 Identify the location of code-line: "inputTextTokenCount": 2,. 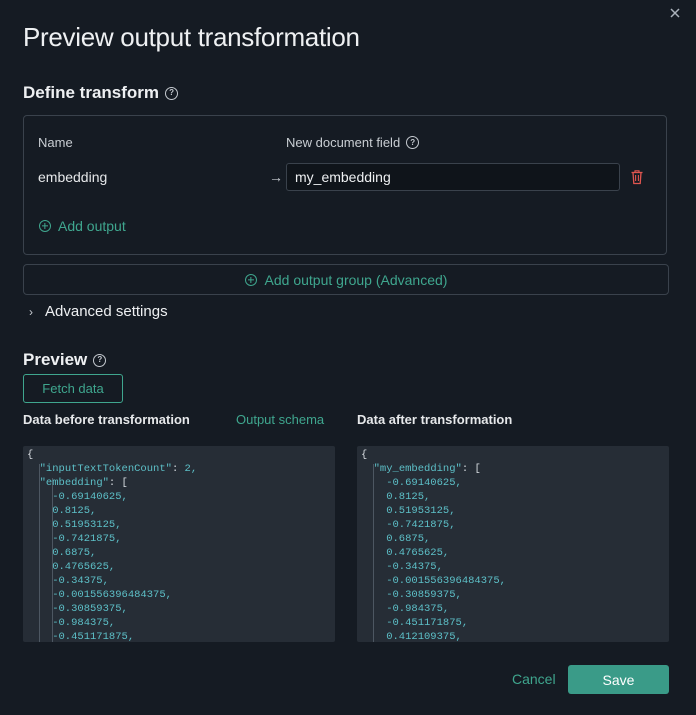
(118, 469).